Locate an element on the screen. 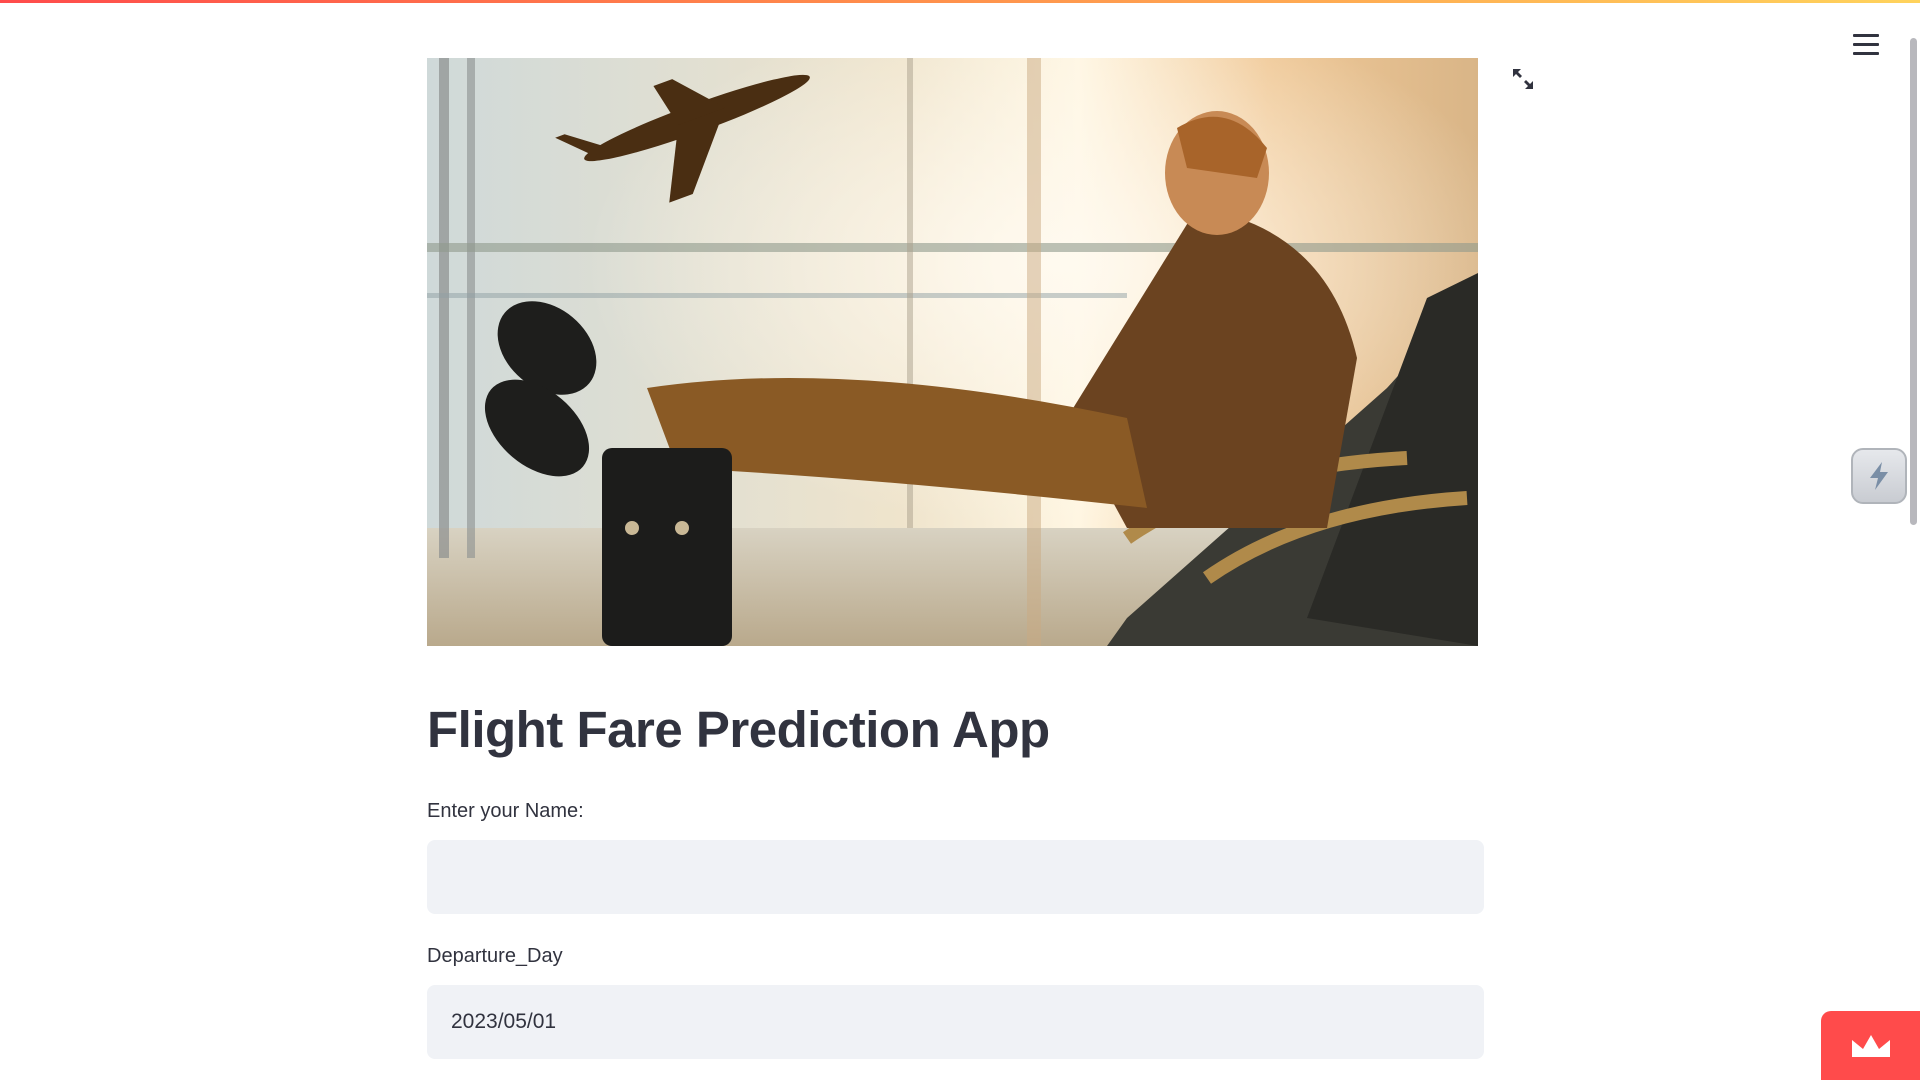 This screenshot has height=1080, width=1920. page-title: Flight Fare Prediction App is located at coordinates (738, 729).